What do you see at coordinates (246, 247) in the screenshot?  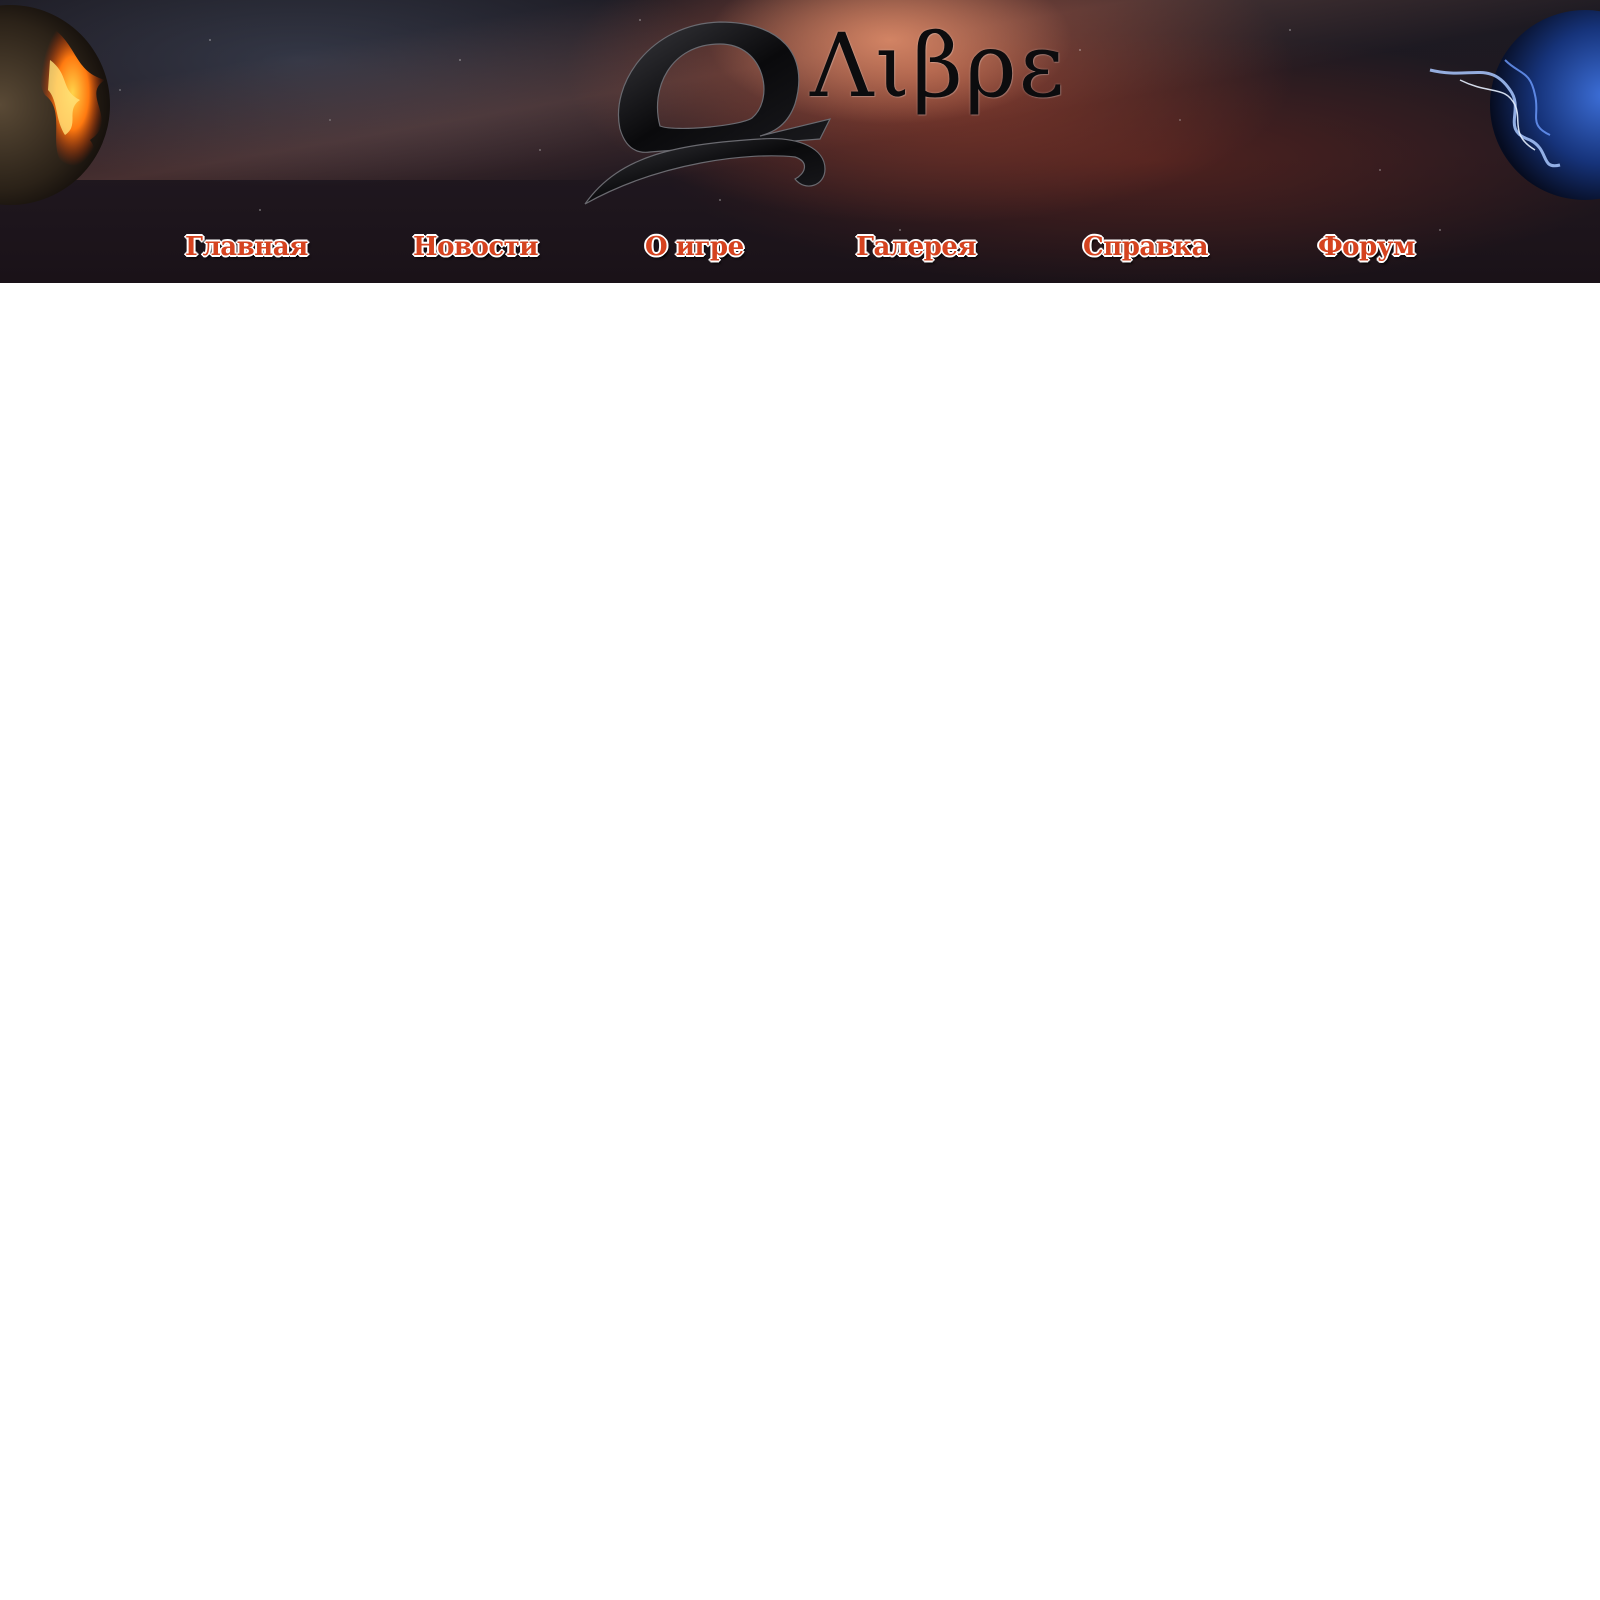 I see `nav-item-home: Главная` at bounding box center [246, 247].